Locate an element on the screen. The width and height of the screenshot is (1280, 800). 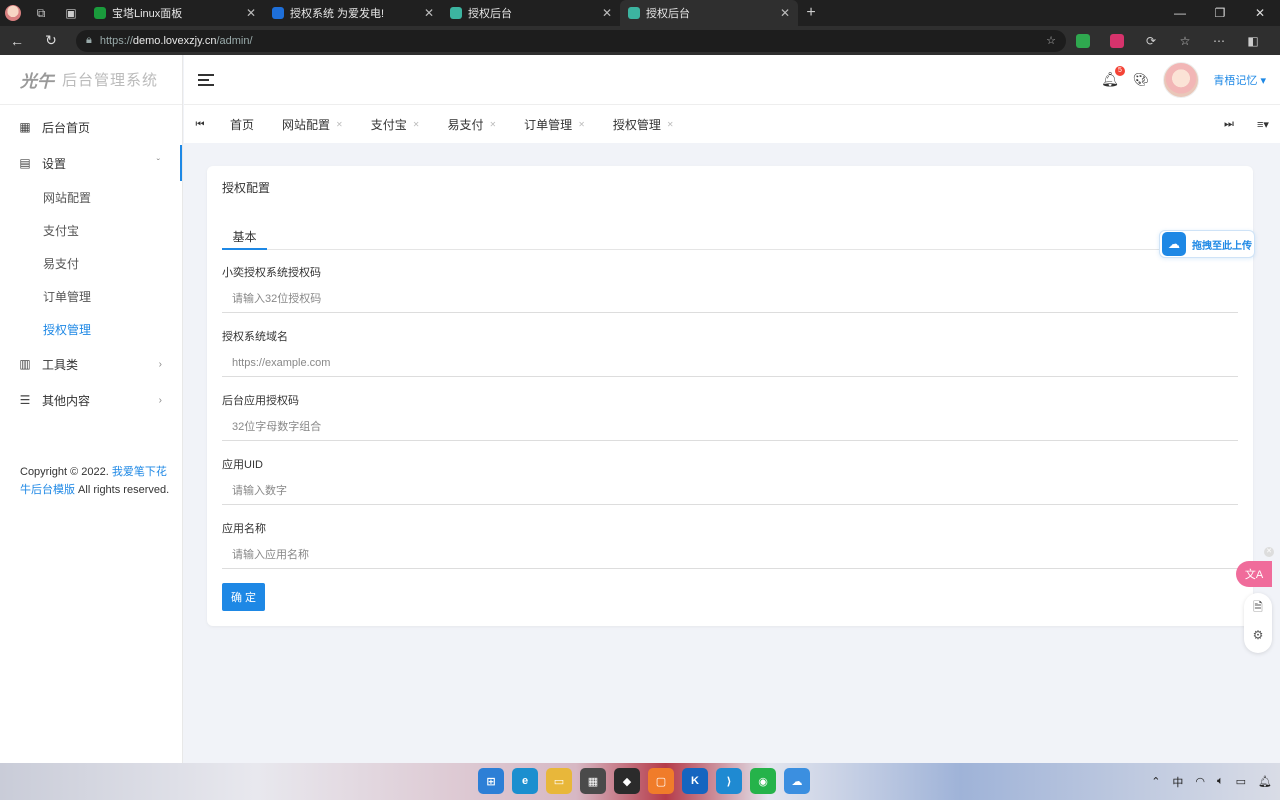
file-explorer-icon: ▭ is located at coordinates (559, 781).